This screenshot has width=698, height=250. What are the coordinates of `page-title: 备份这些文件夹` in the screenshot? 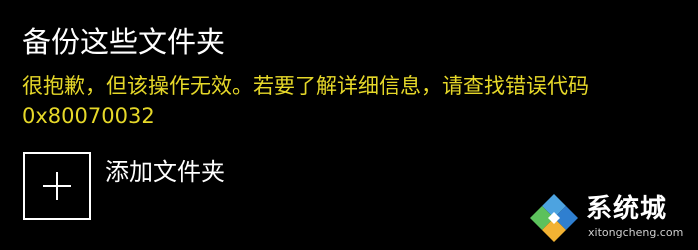 It's located at (124, 42).